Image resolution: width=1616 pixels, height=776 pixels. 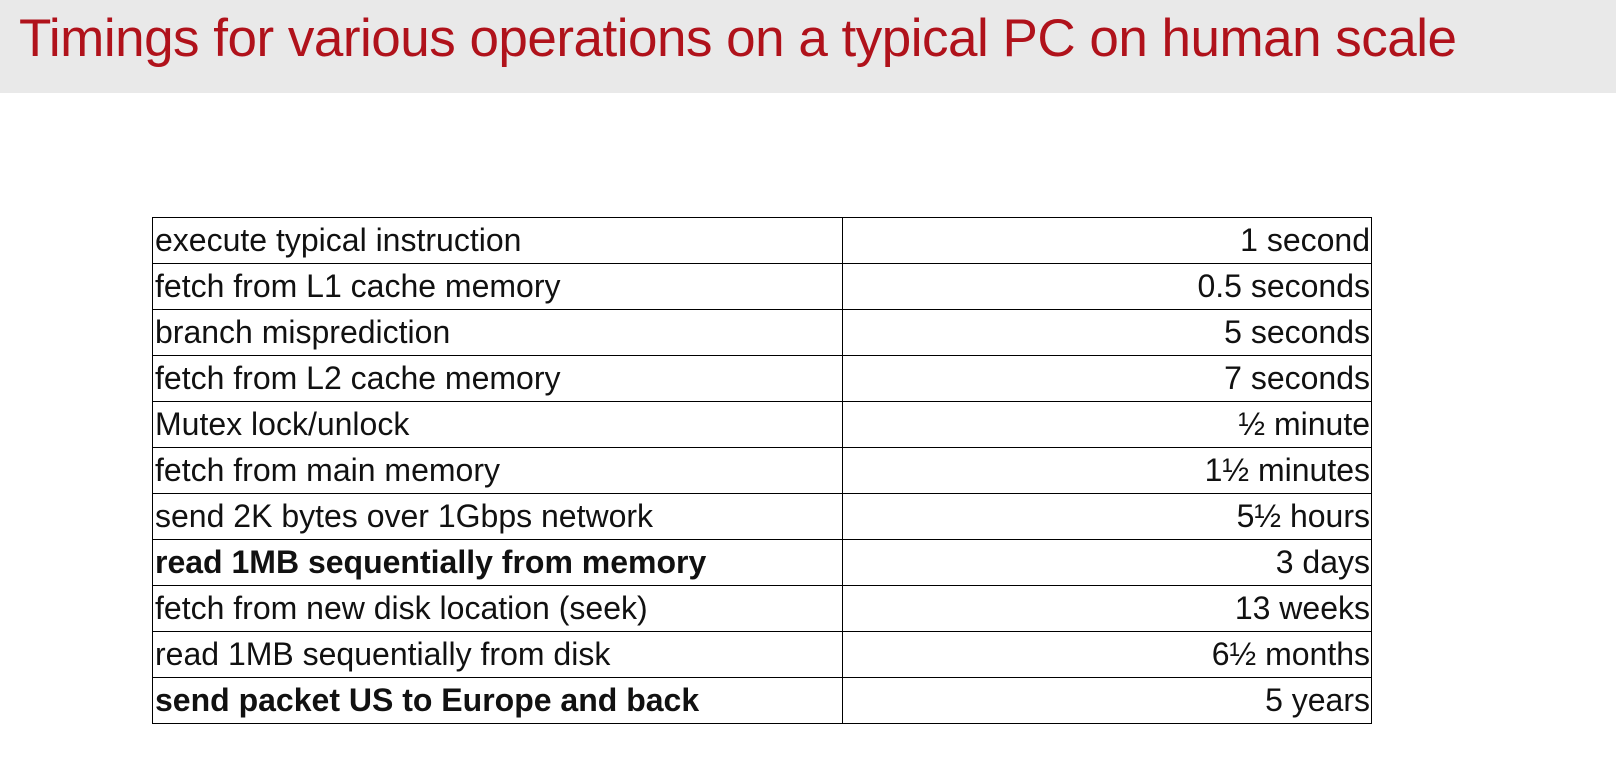 What do you see at coordinates (497, 654) in the screenshot?
I see `operation-cell: read 1MB sequentially from disk` at bounding box center [497, 654].